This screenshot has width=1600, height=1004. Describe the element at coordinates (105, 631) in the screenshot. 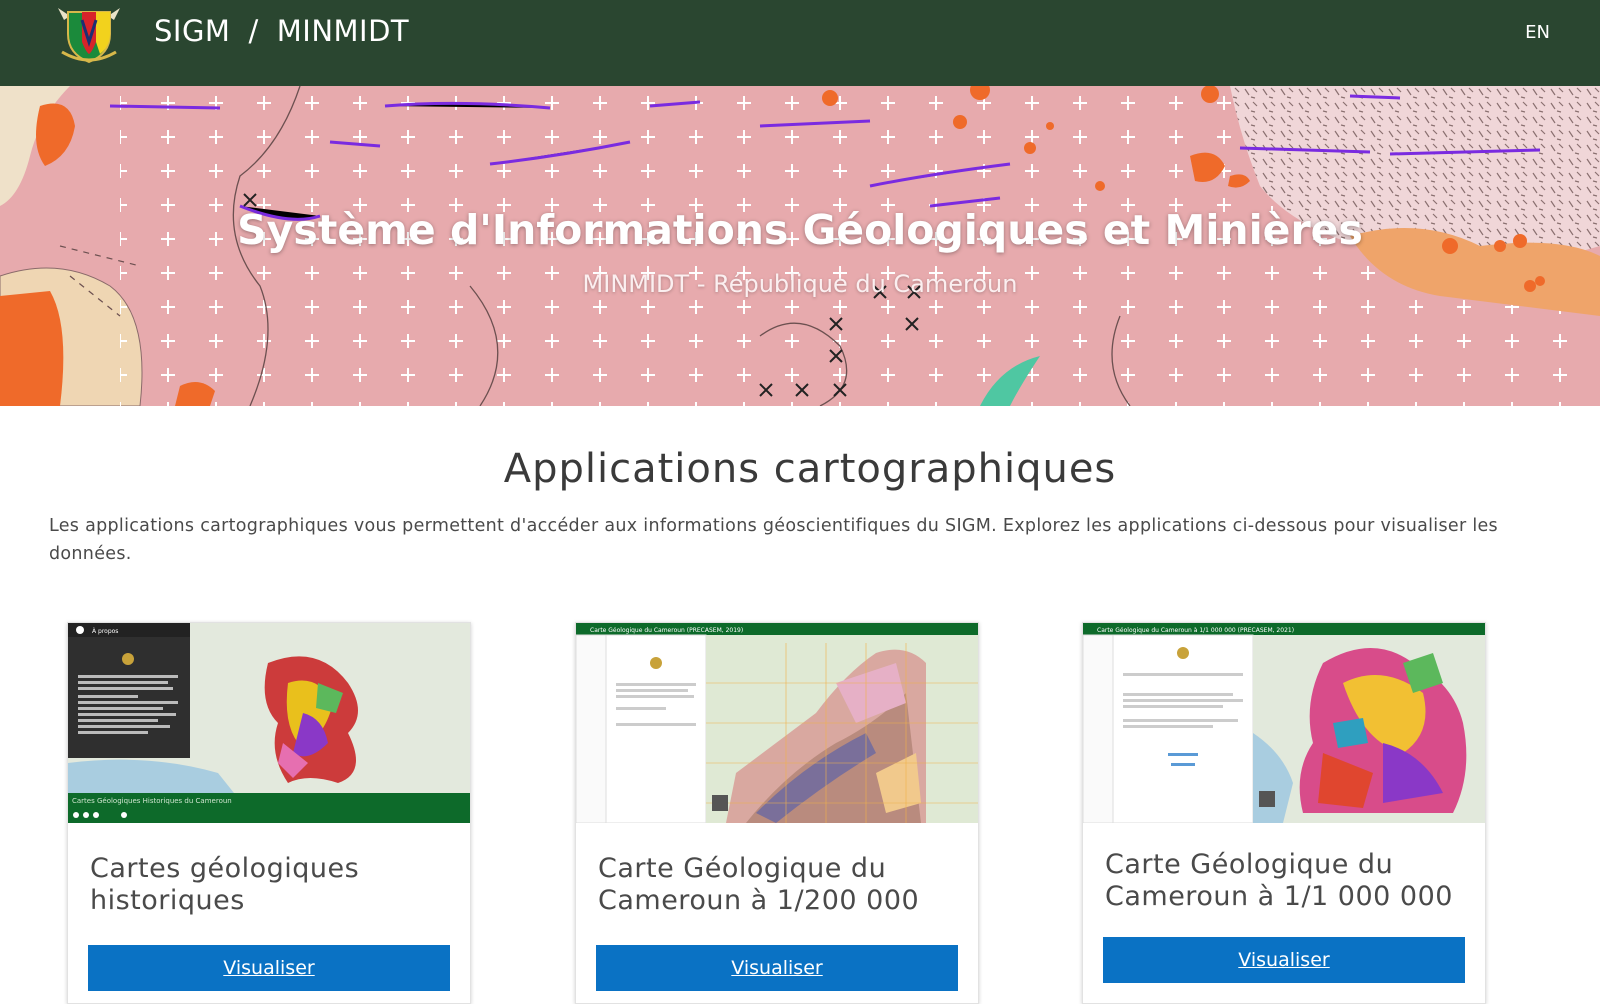

I see `thumb-panel-title: À propos` at that location.